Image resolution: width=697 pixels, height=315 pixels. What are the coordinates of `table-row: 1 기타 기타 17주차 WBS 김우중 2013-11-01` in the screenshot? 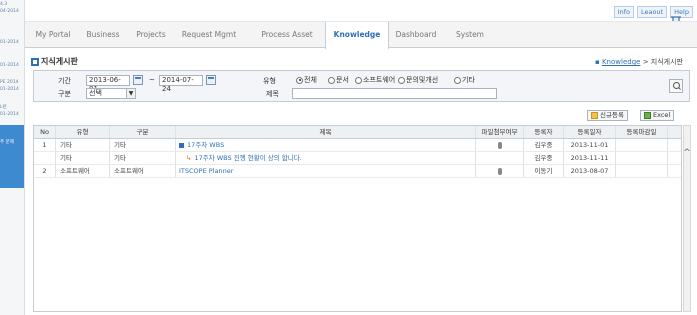 It's located at (357, 145).